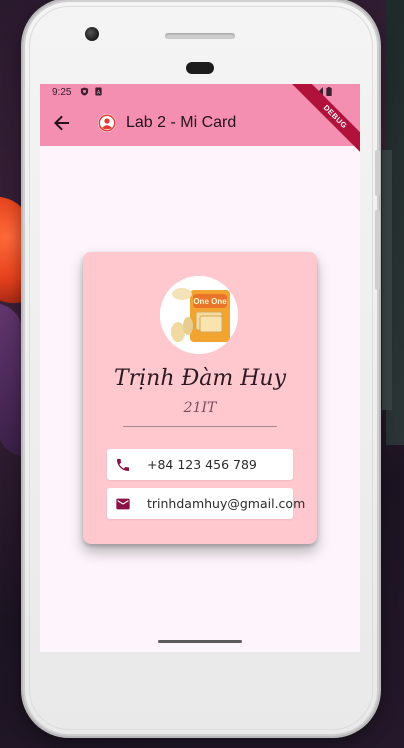 The width and height of the screenshot is (404, 748). I want to click on email-row: trinhdamhuy@gmail.com, so click(206, 503).